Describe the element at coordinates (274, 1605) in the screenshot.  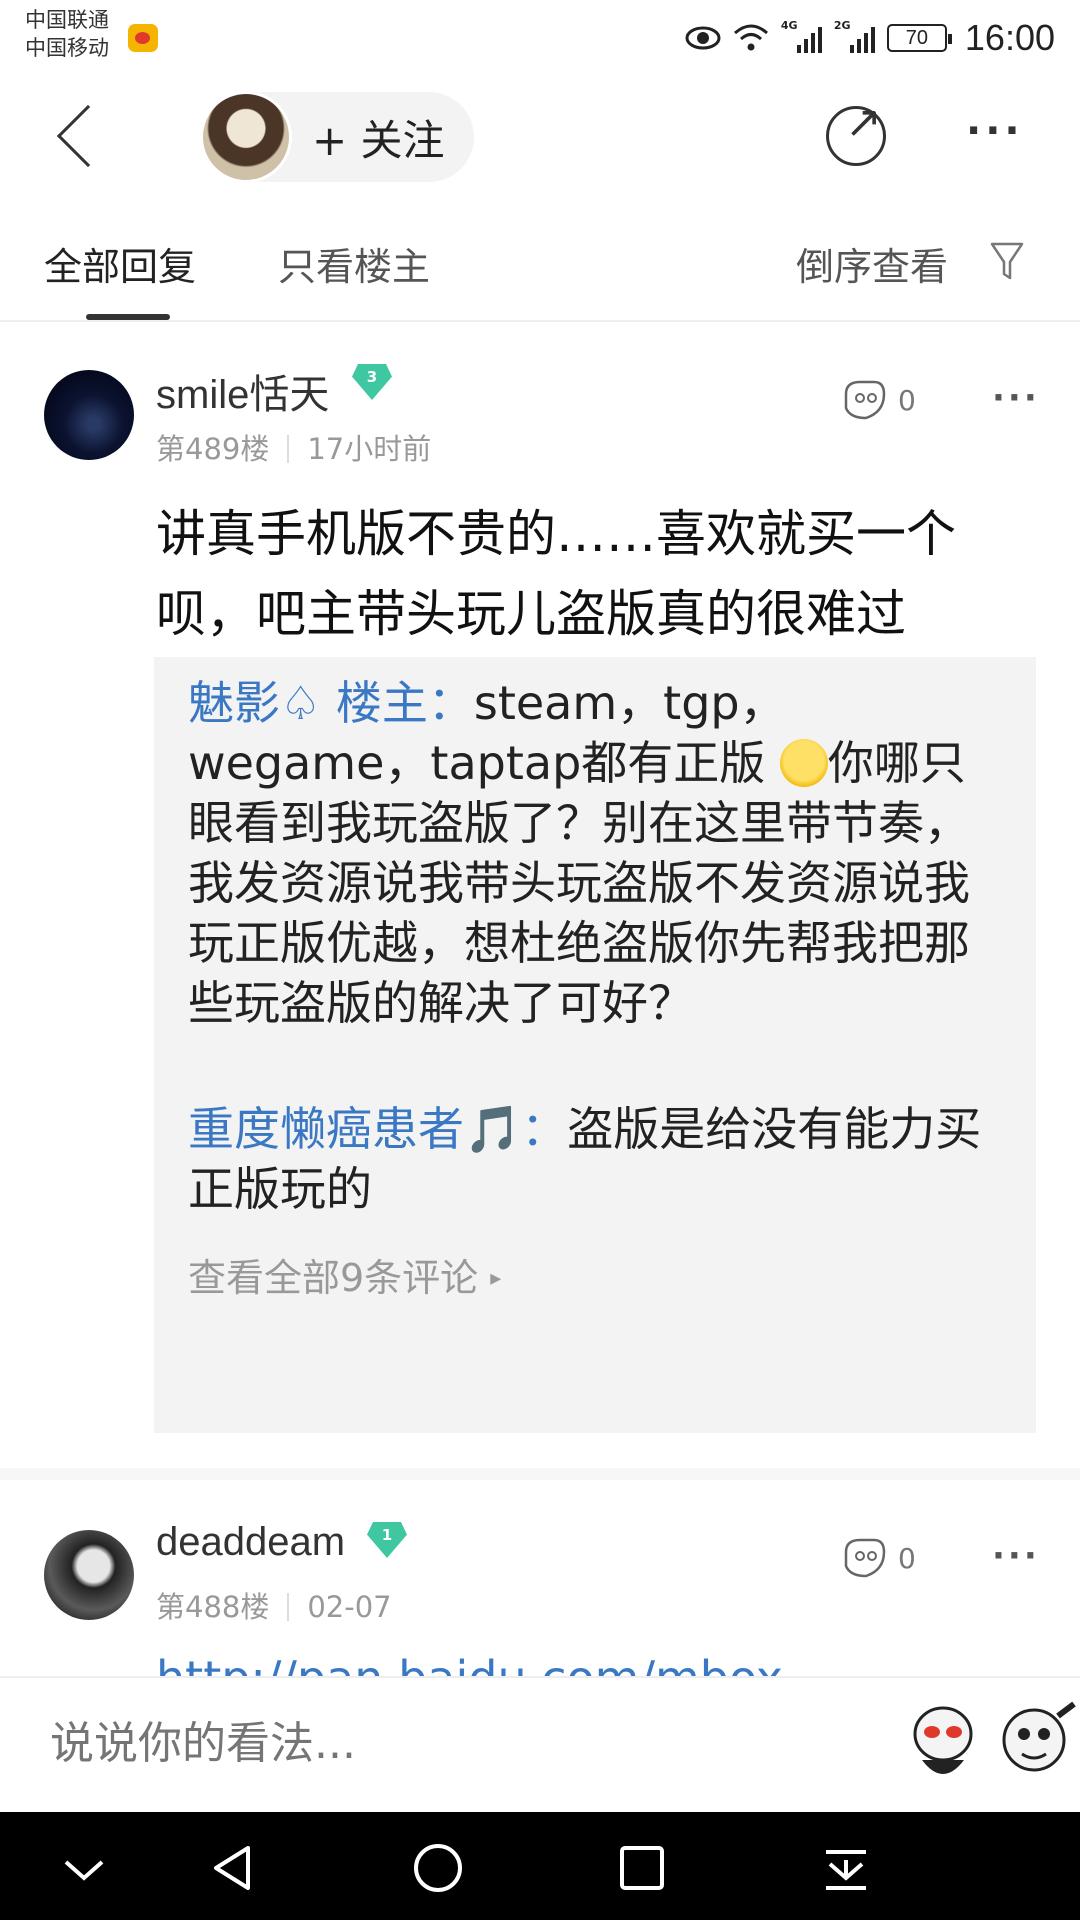
I see `post-meta: 第488楼 02-07` at that location.